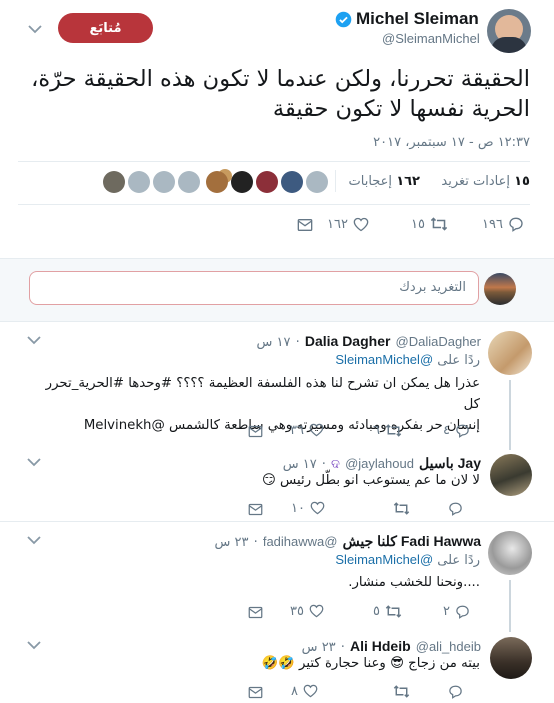 Image resolution: width=554 pixels, height=703 pixels. I want to click on reply-count: ١٩٦, so click(492, 224).